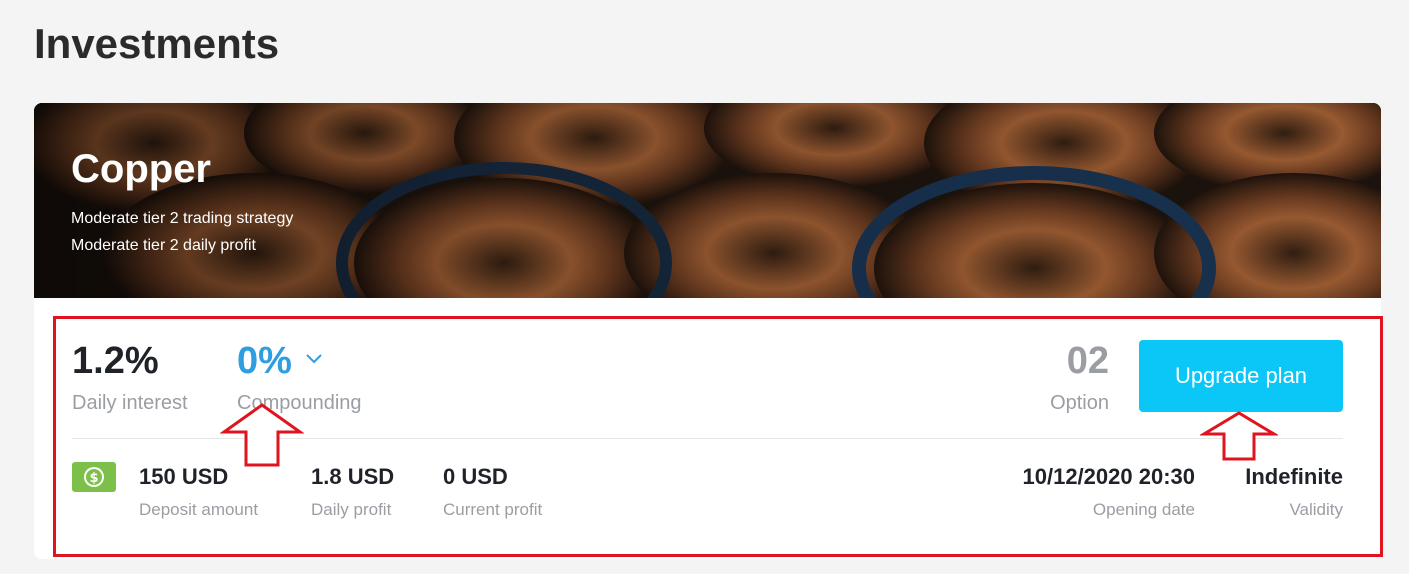  I want to click on plan-description-strategy: Moderate tier 2 trading strategy, so click(182, 218).